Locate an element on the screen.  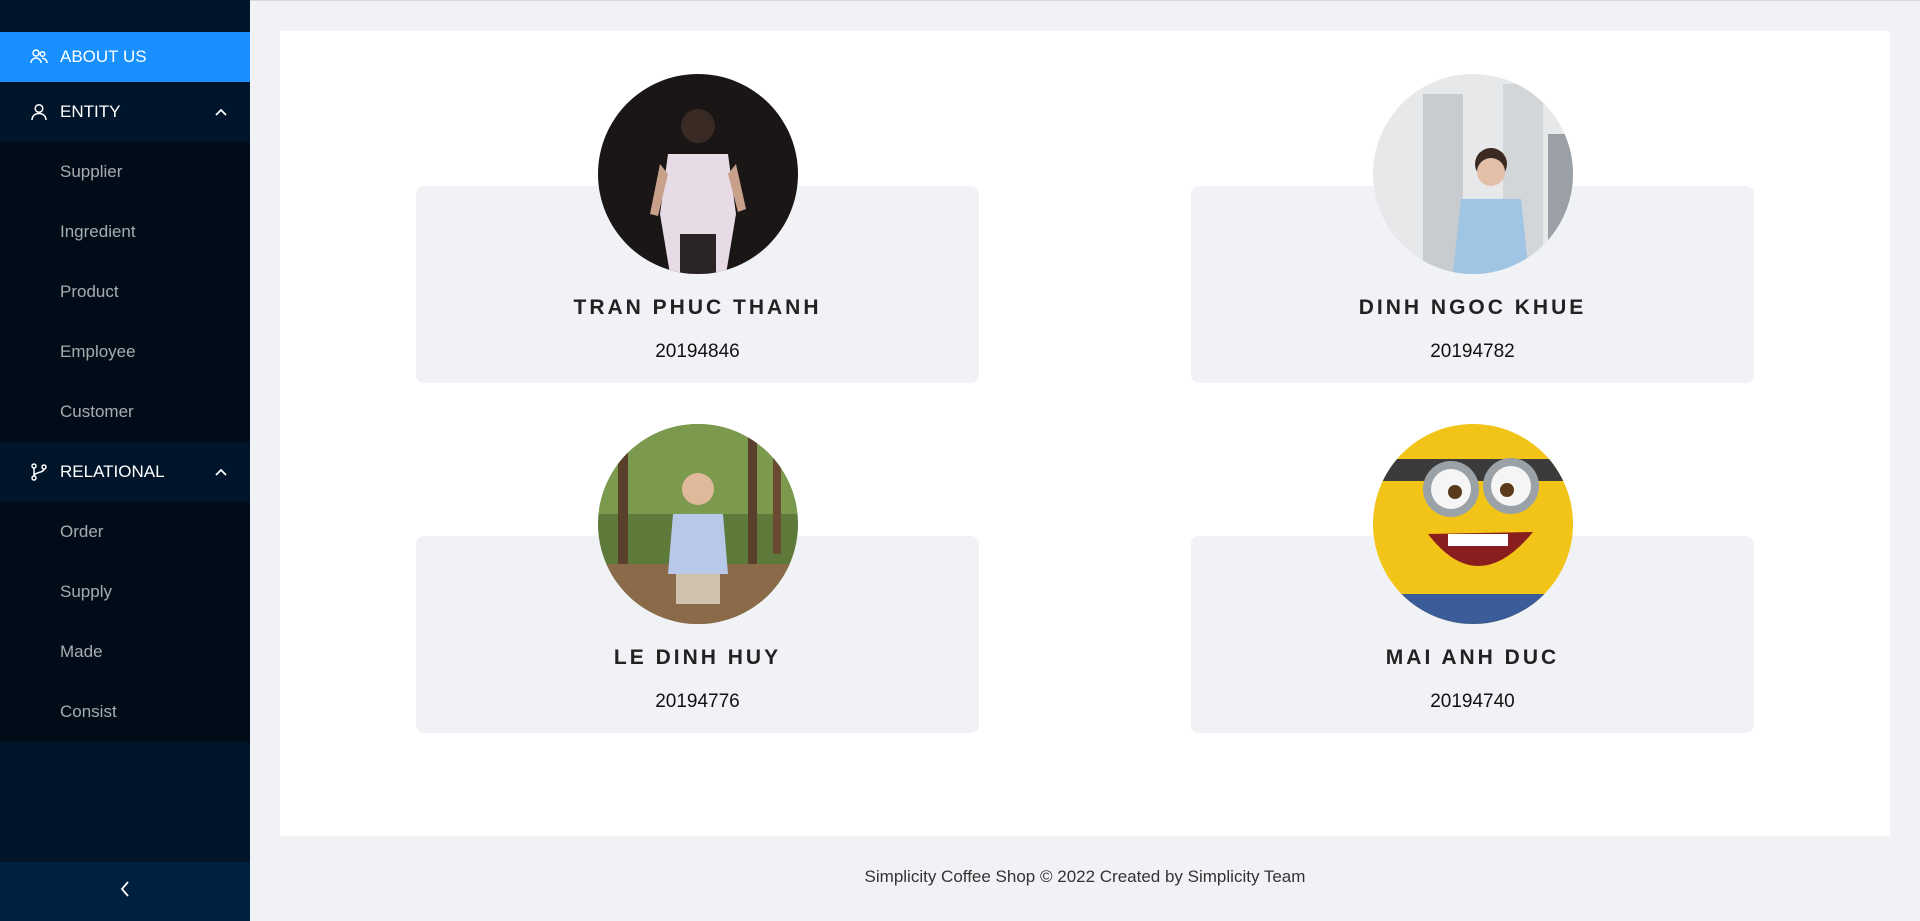
sidebar-item-supply: Supply is located at coordinates (125, 592).